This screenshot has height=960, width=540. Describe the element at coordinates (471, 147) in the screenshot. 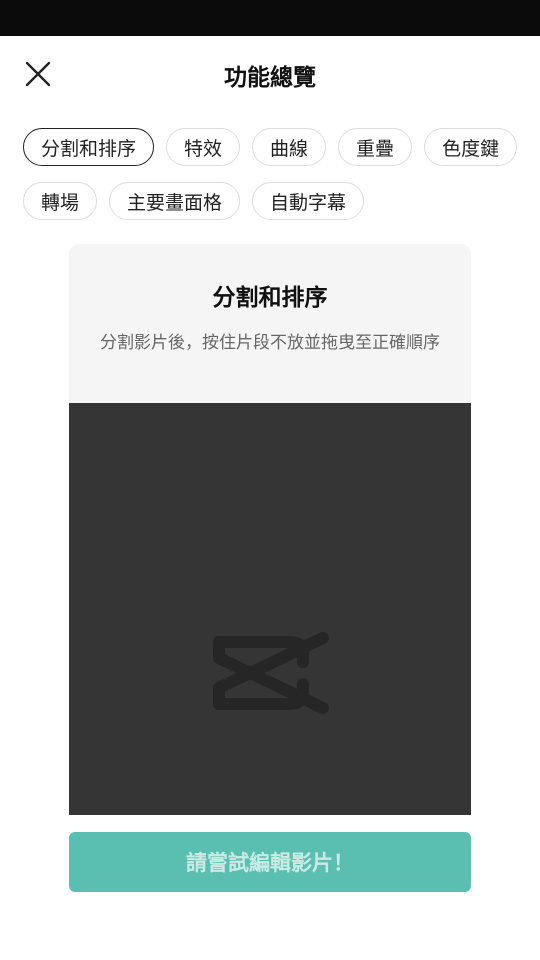

I see `chip-chroma-key: 色度鍵` at that location.